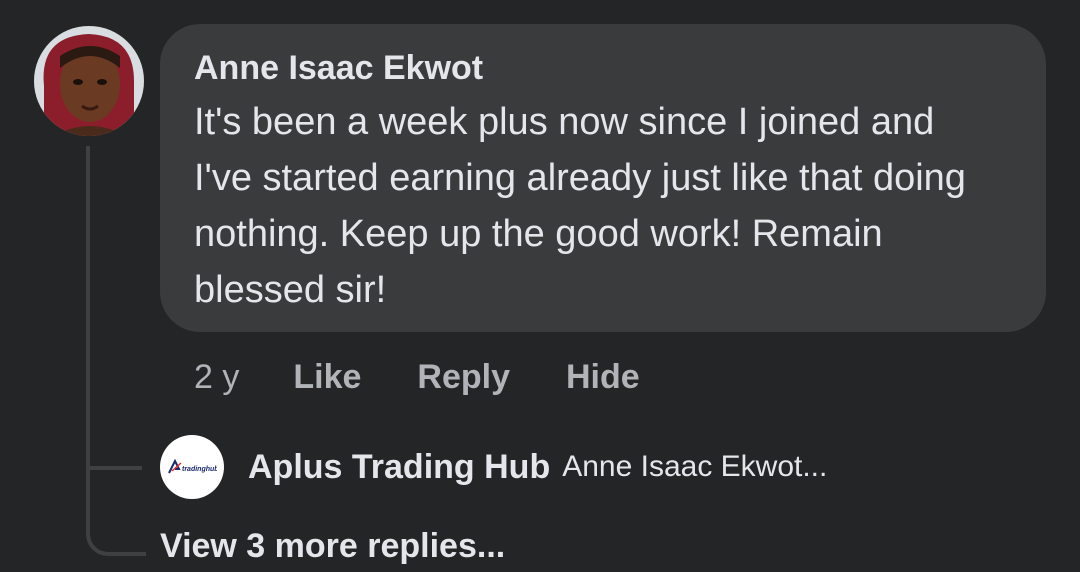 The width and height of the screenshot is (1080, 572). I want to click on hide-button: Hide, so click(603, 377).